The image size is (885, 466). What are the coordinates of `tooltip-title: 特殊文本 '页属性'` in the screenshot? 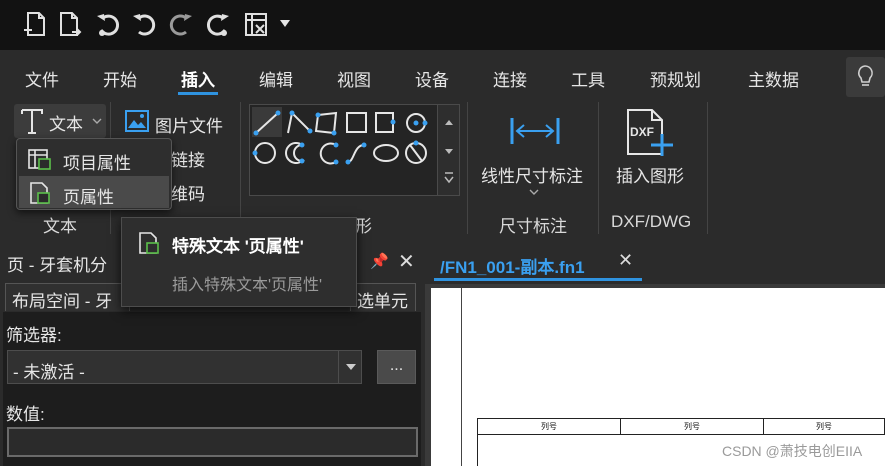 It's located at (238, 246).